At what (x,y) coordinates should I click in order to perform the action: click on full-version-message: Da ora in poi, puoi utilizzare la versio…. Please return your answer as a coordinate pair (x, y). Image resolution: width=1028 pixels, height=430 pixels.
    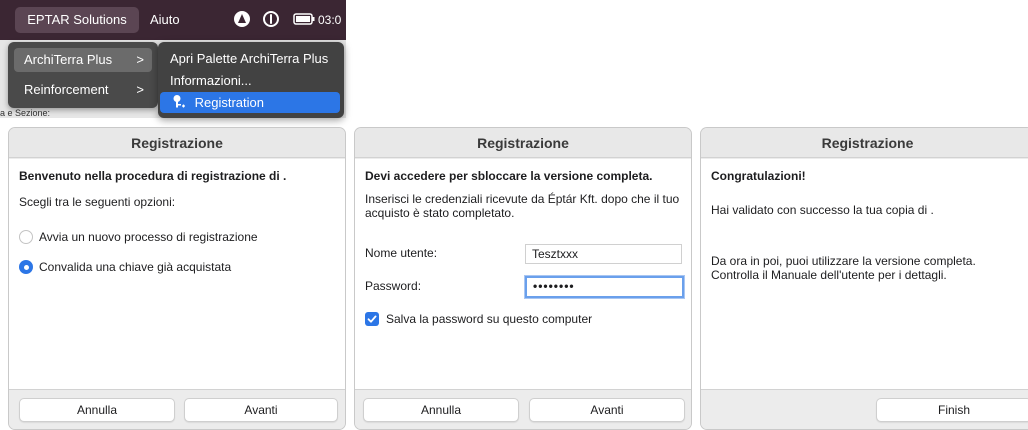
    Looking at the image, I should click on (843, 268).